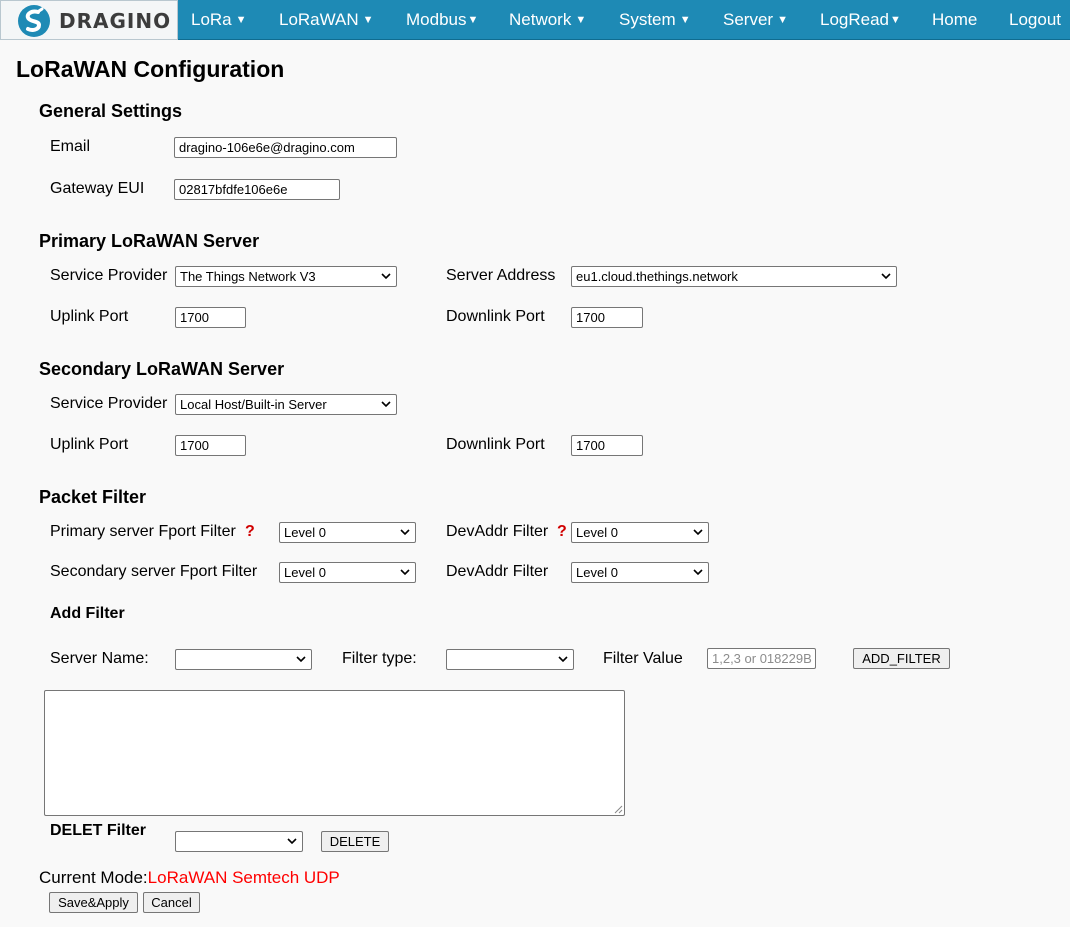 Image resolution: width=1070 pixels, height=927 pixels. I want to click on nav-home-link: Home, so click(954, 20).